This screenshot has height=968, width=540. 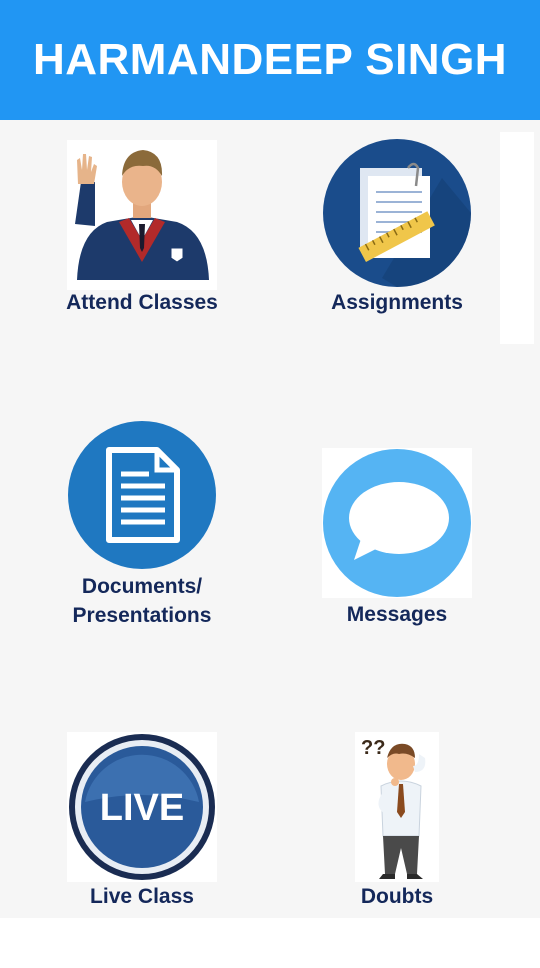 What do you see at coordinates (142, 896) in the screenshot?
I see `tile-label: Live Class` at bounding box center [142, 896].